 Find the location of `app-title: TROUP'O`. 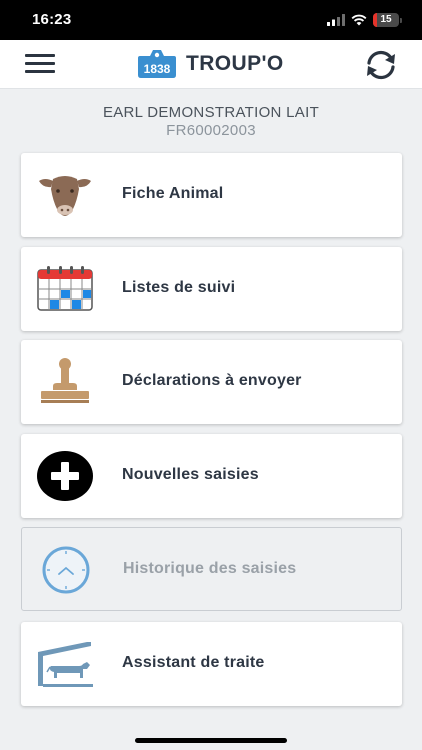

app-title: TROUP'O is located at coordinates (235, 63).